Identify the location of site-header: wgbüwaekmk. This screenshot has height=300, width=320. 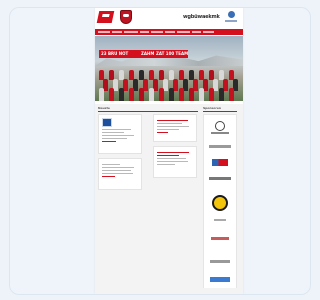
(169, 17).